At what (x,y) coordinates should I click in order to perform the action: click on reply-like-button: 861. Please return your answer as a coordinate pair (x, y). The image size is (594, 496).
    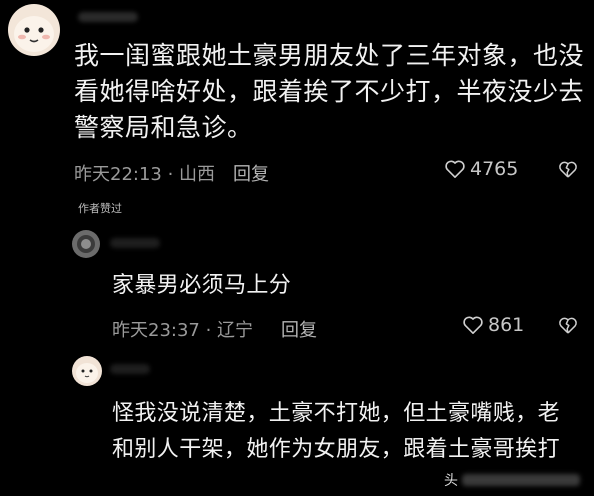
    Looking at the image, I should click on (493, 325).